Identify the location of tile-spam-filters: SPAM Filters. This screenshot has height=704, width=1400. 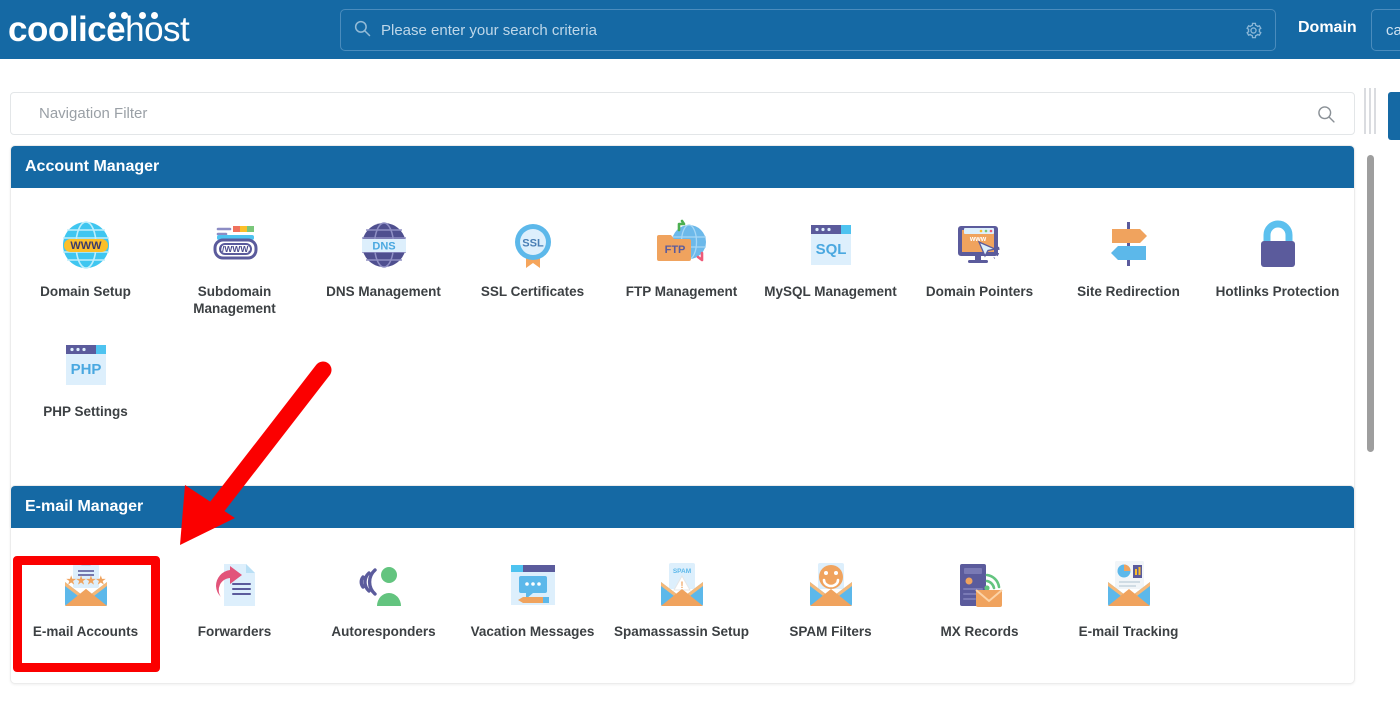
(830, 595).